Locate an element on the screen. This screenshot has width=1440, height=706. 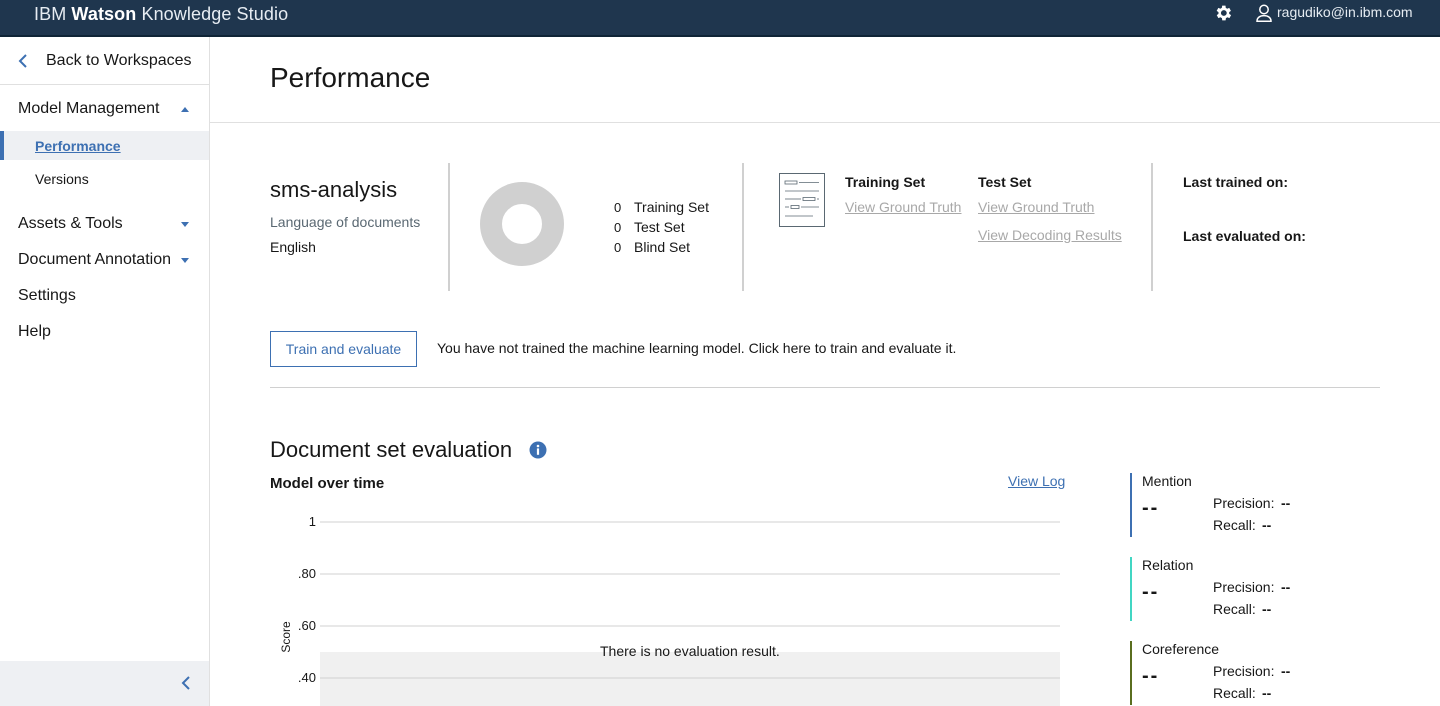
legend-test-set: 0 Test Set is located at coordinates (649, 227).